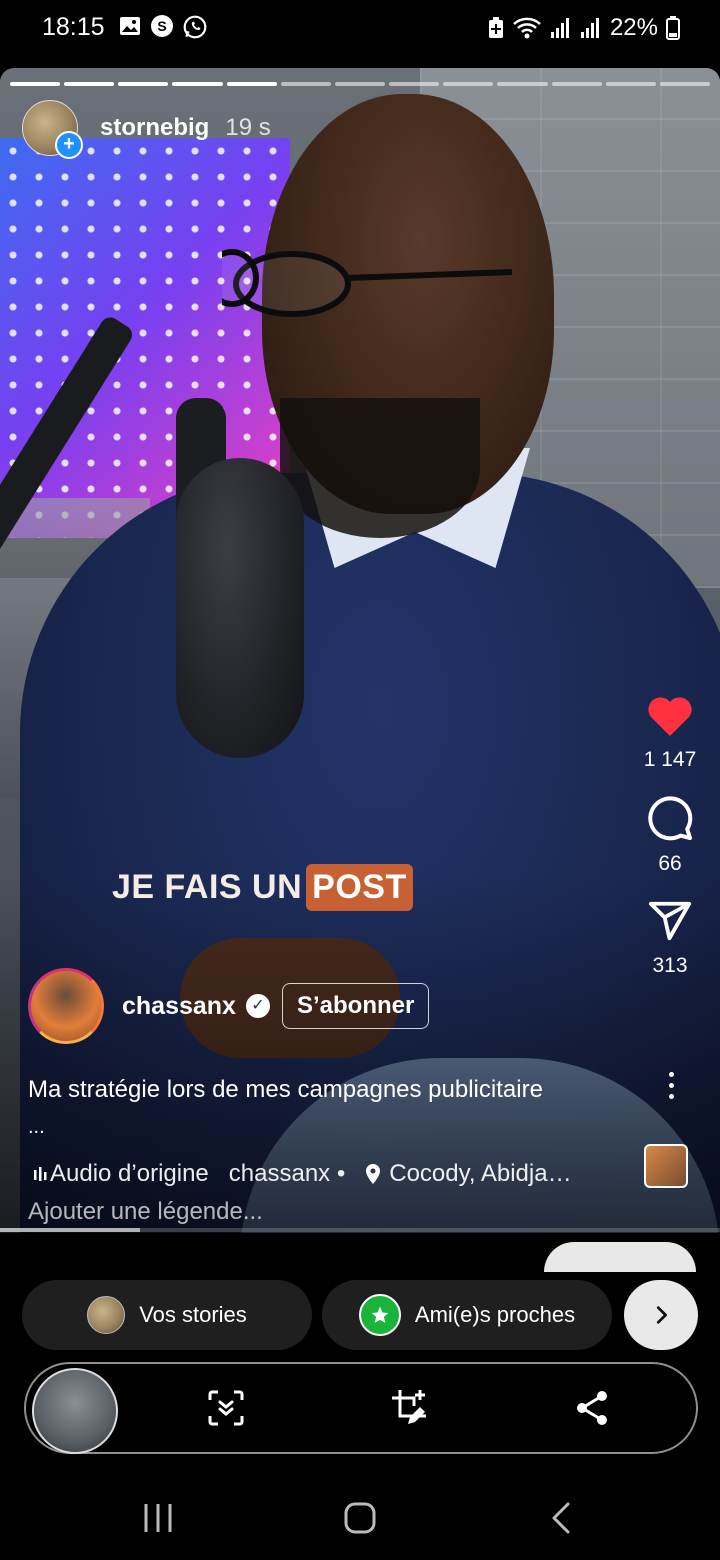 This screenshot has height=1560, width=720. Describe the element at coordinates (670, 716) in the screenshot. I see `heart-icon` at that location.